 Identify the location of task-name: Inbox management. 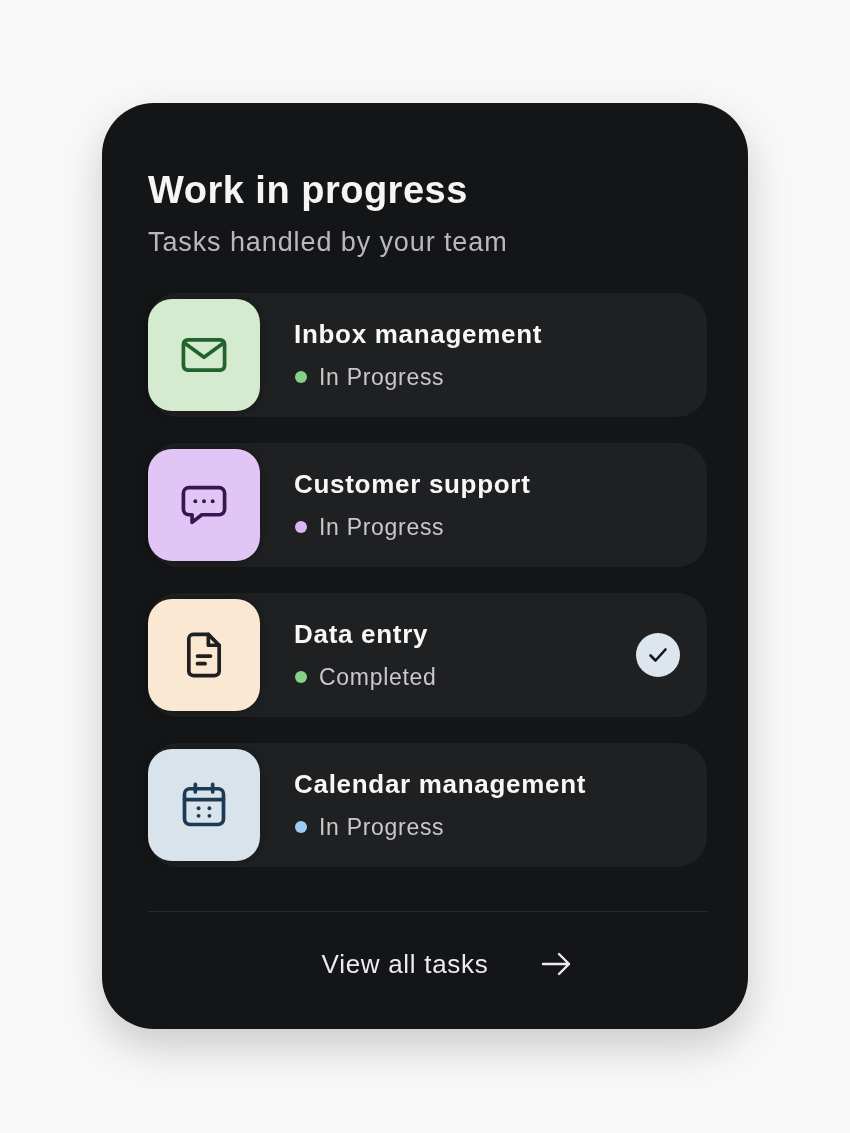
(418, 334).